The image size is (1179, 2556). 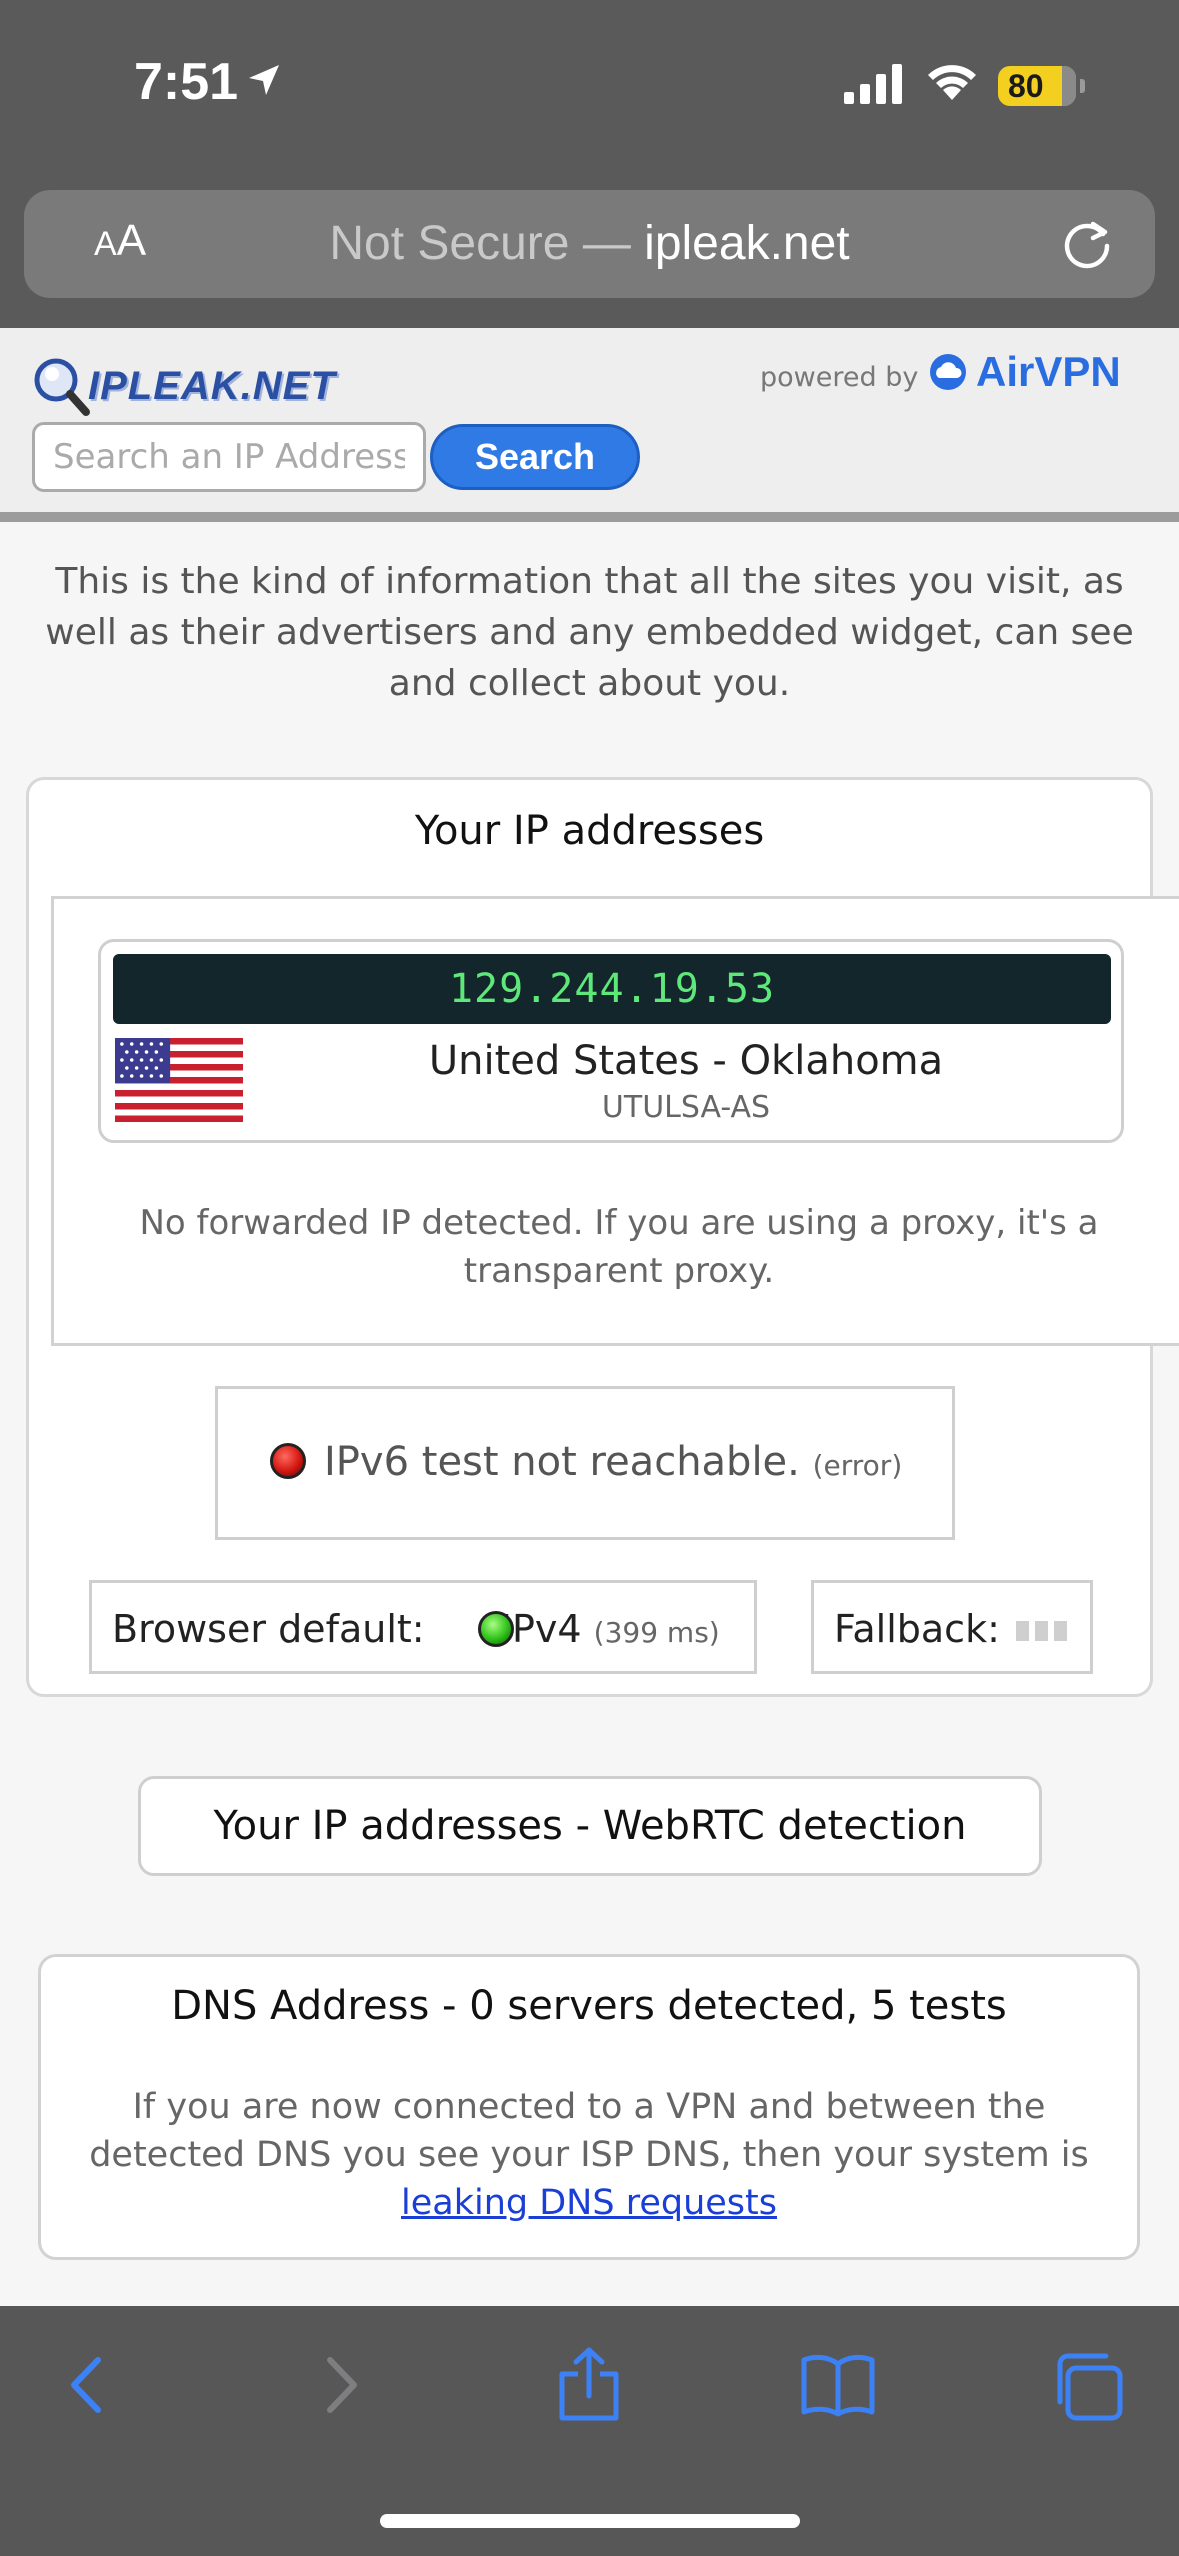 What do you see at coordinates (589, 2384) in the screenshot?
I see `share-icon` at bounding box center [589, 2384].